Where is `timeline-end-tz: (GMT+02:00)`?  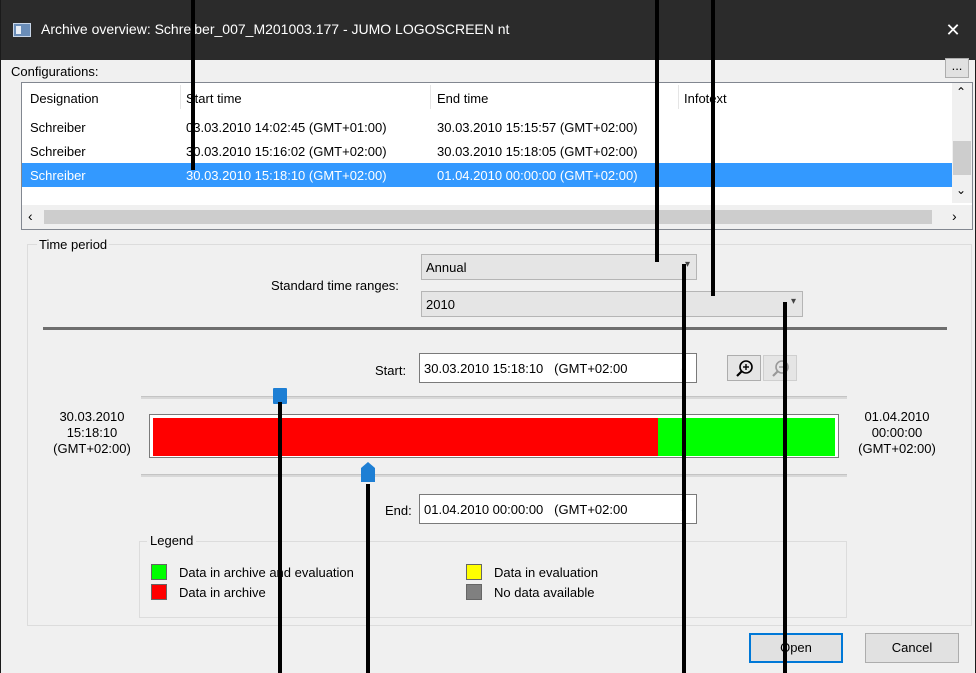
timeline-end-tz: (GMT+02:00) is located at coordinates (897, 448).